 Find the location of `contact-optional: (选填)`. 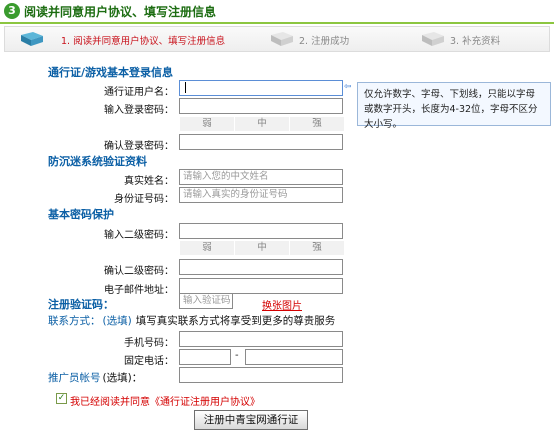

contact-optional: (选填) is located at coordinates (117, 321).